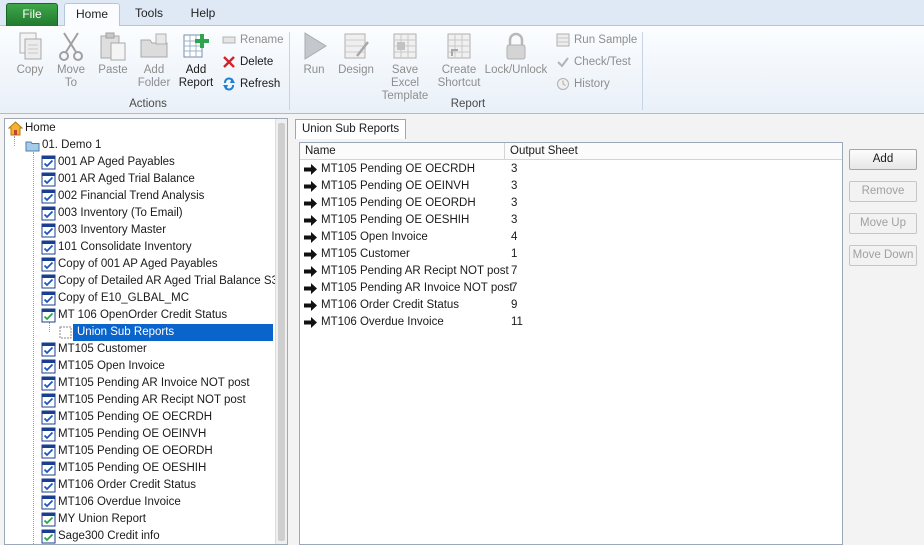 The image size is (924, 545). Describe the element at coordinates (592, 84) in the screenshot. I see `history-label: History` at that location.